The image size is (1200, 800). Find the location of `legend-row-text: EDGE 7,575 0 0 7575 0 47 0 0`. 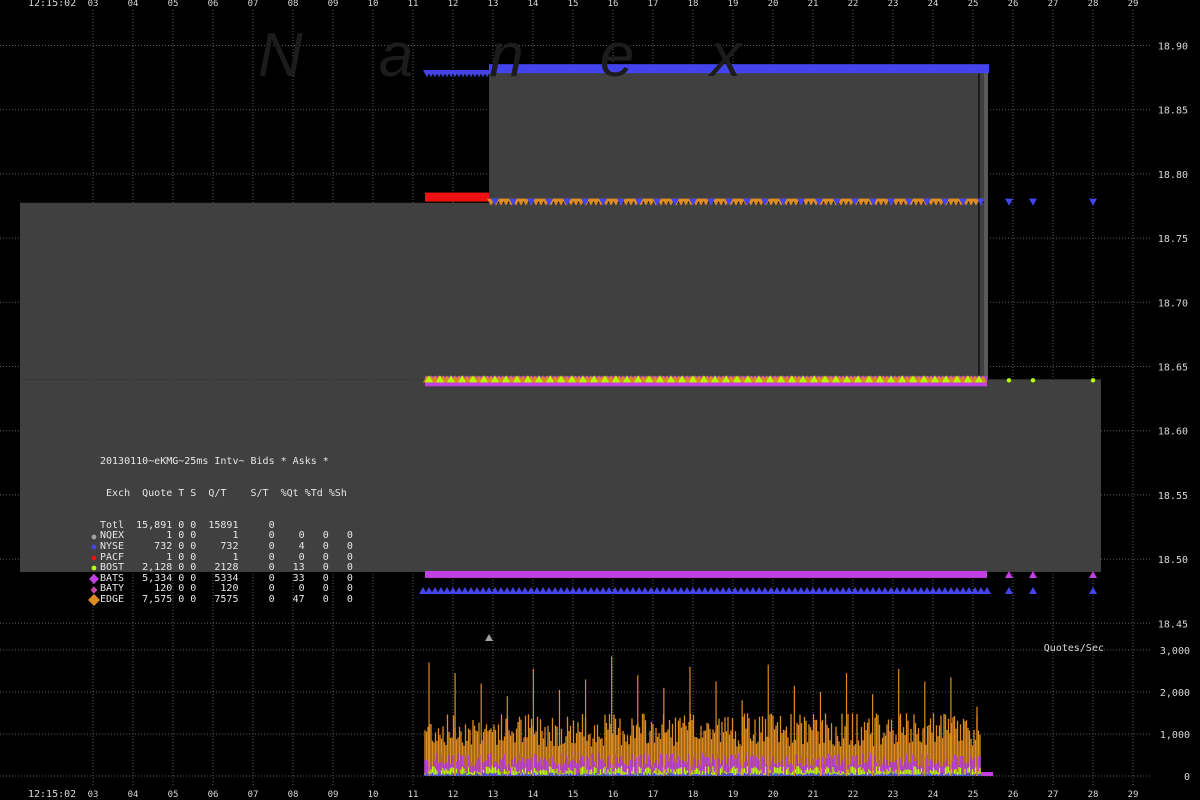

legend-row-text: EDGE 7,575 0 0 7575 0 47 0 0 is located at coordinates (226, 599).